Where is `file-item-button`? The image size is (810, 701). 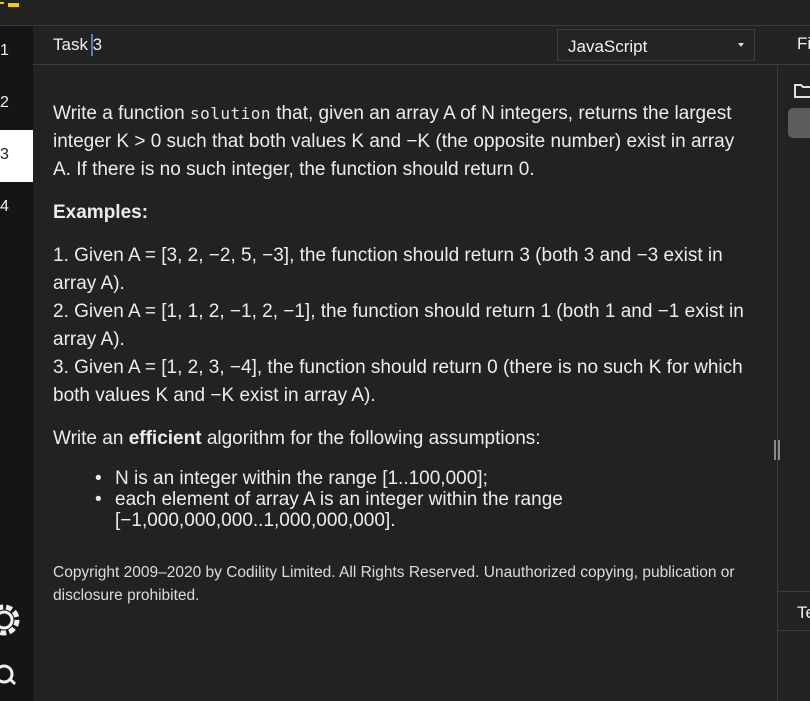 file-item-button is located at coordinates (799, 123).